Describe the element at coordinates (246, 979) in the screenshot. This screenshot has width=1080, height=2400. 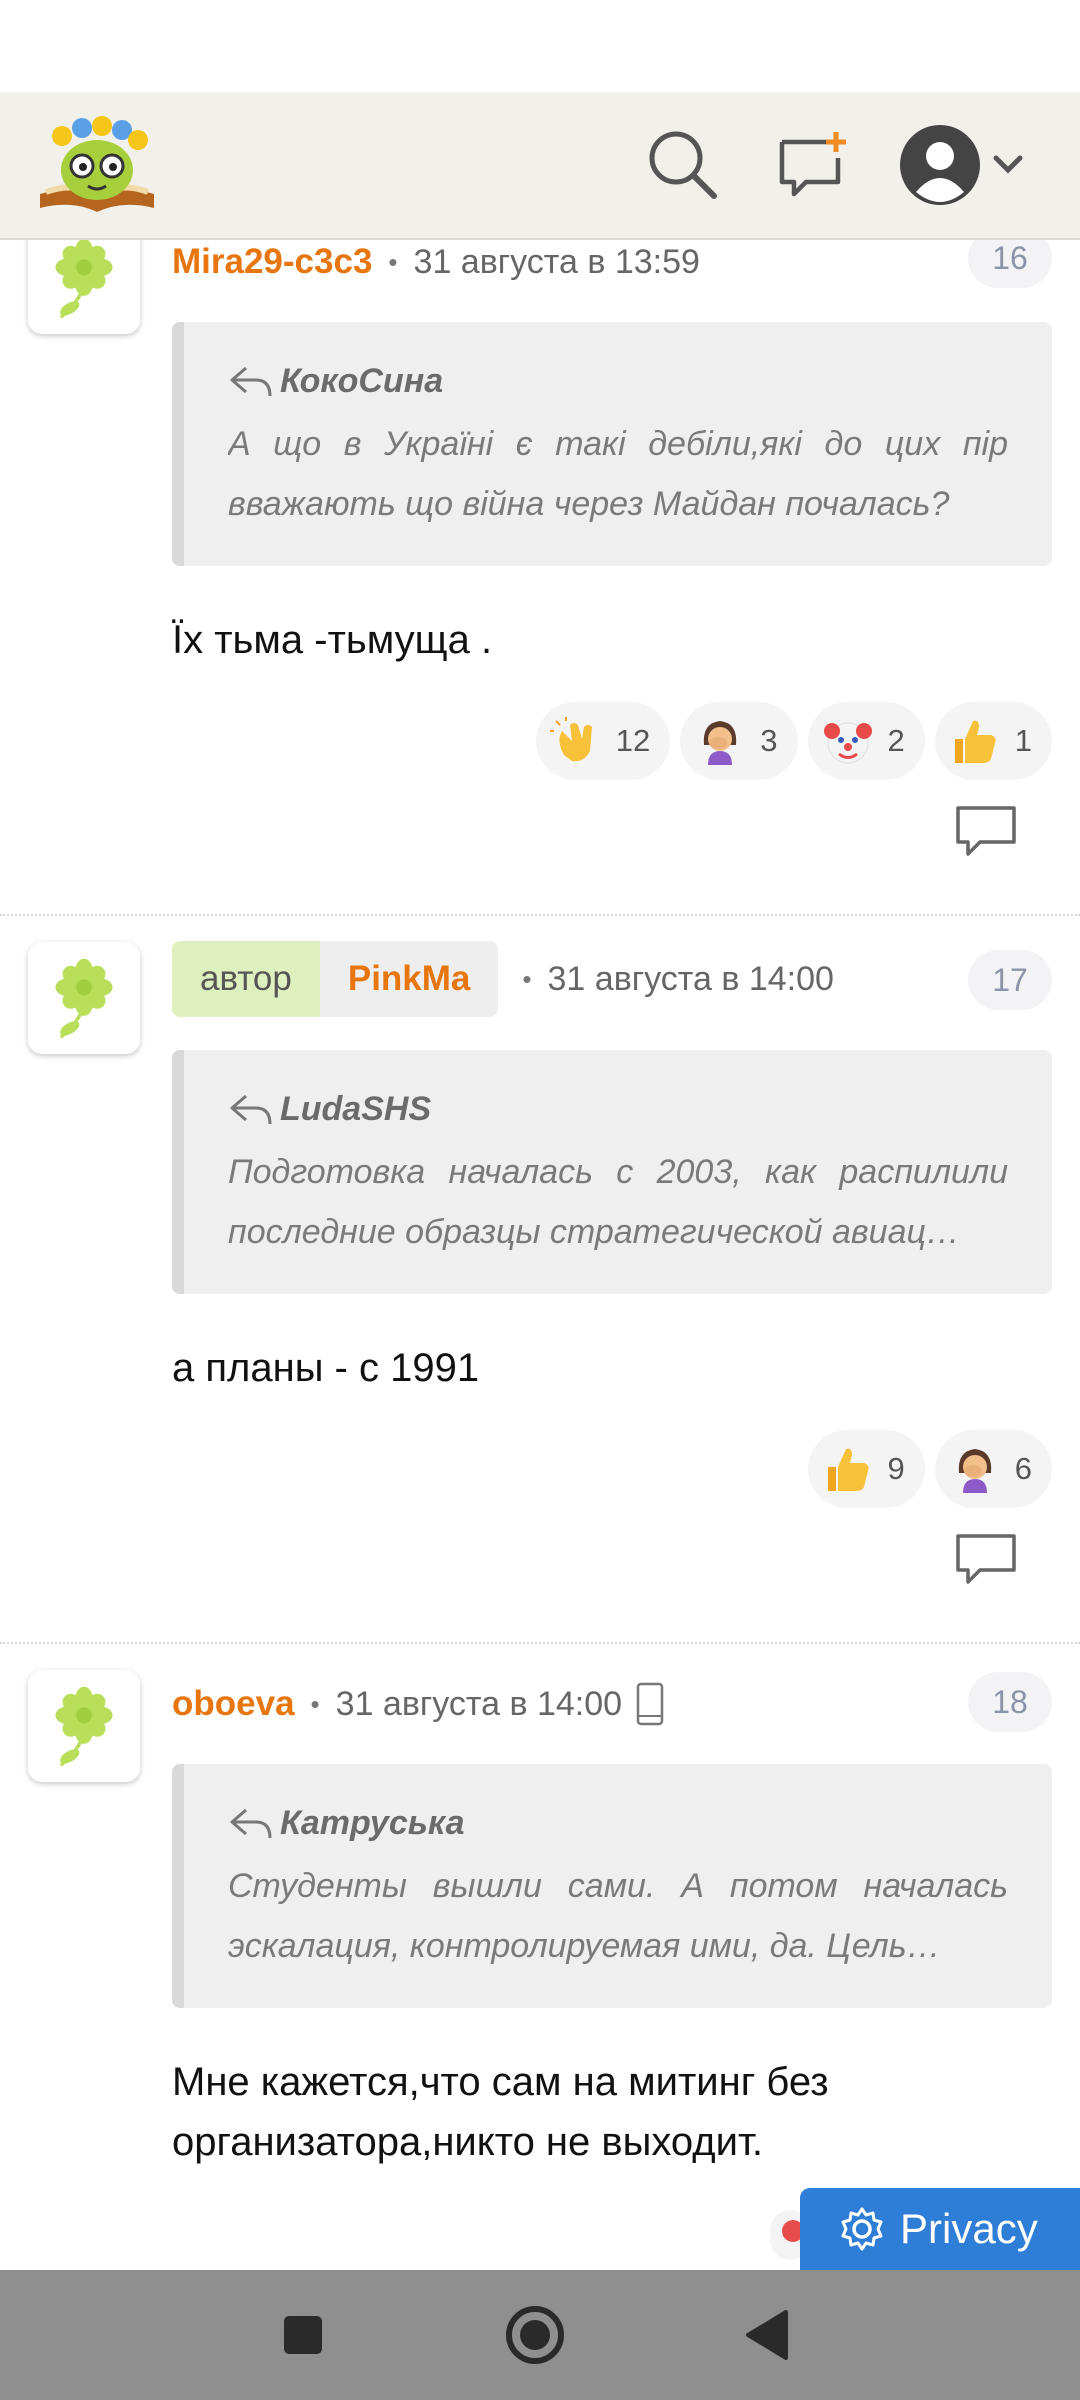
I see `author-label: автор` at that location.